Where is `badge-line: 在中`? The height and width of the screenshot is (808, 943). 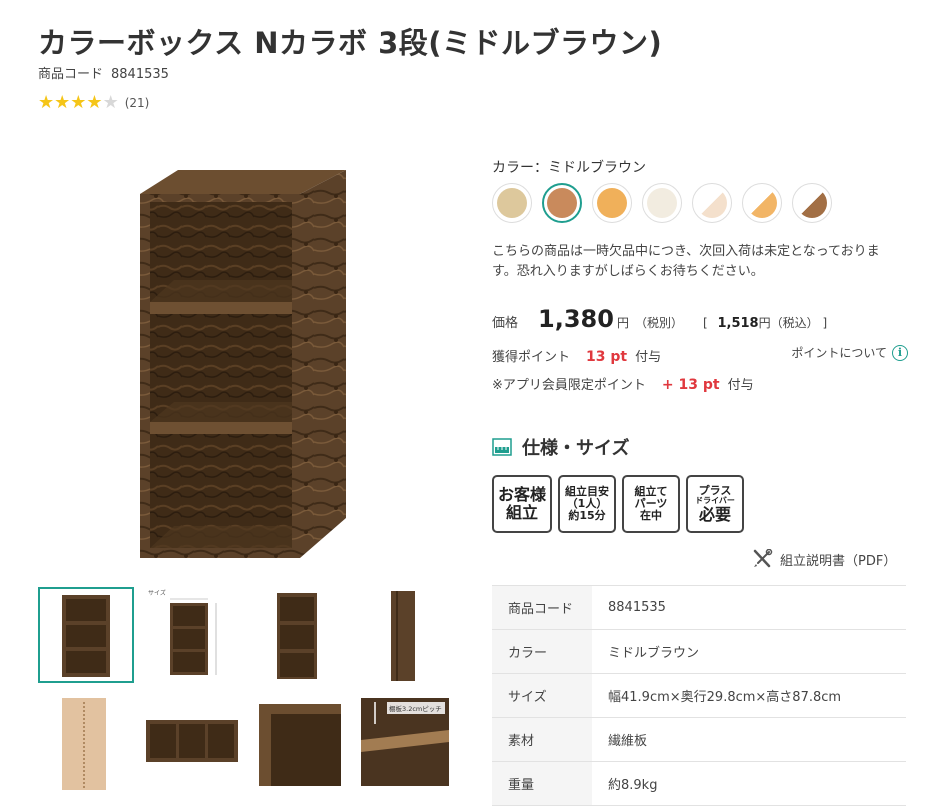
badge-line: 在中 is located at coordinates (651, 516).